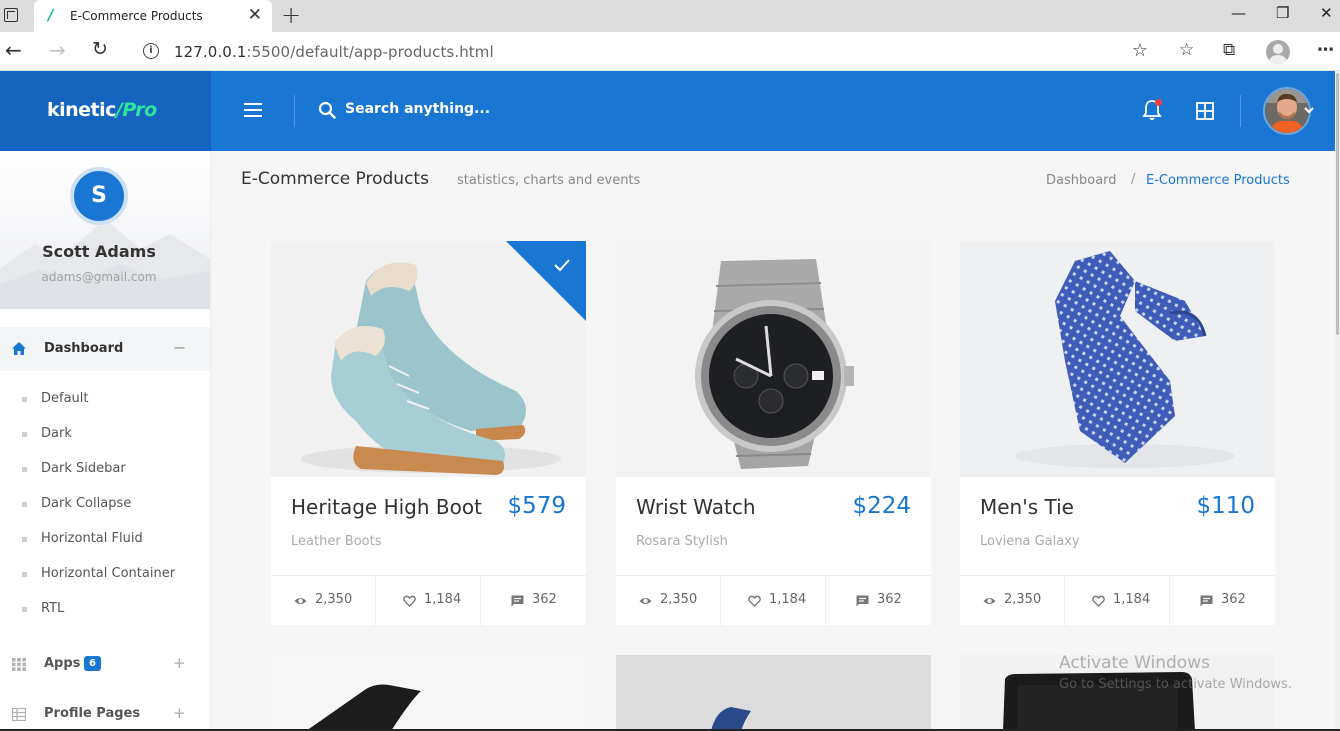 This screenshot has height=731, width=1340. I want to click on new-tab-icon: +, so click(291, 15).